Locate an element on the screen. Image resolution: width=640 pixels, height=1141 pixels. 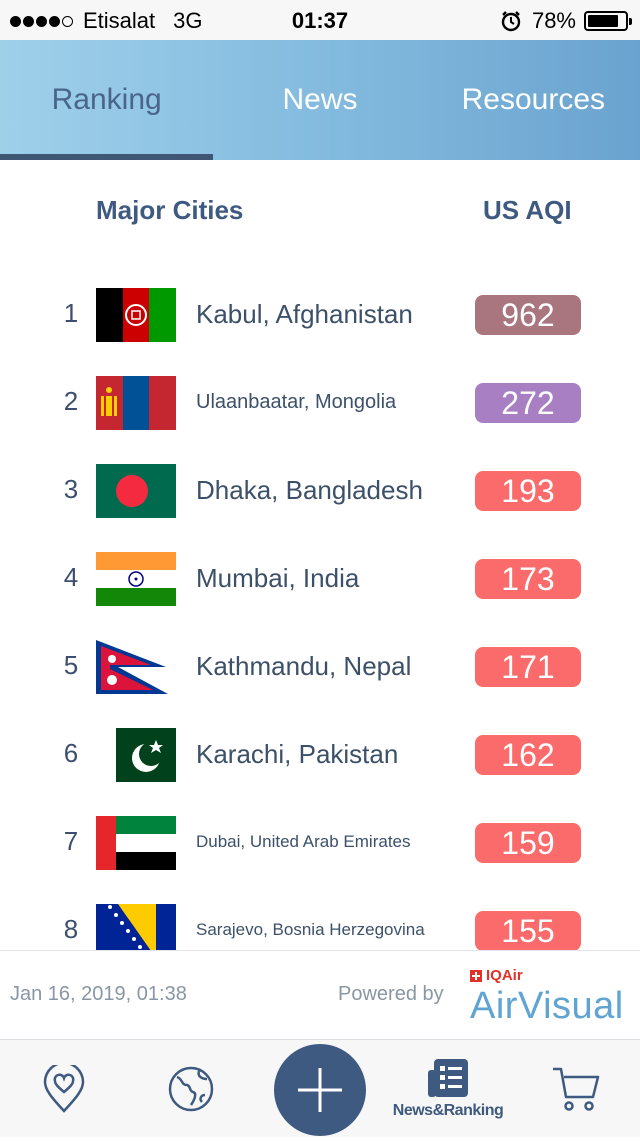
add-city-button is located at coordinates (320, 1090).